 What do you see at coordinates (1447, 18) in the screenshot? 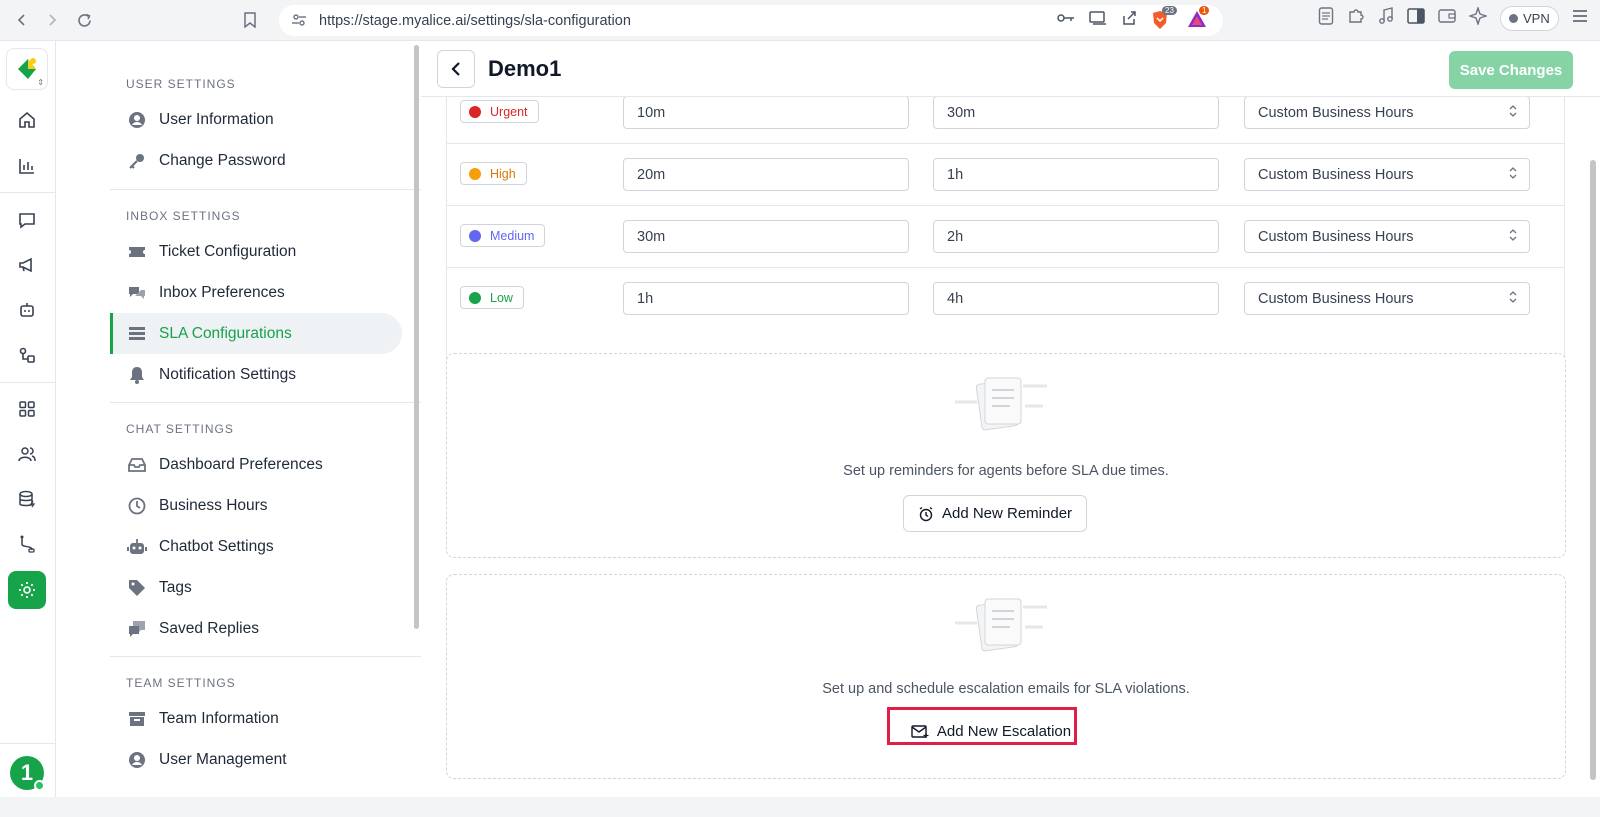
I see `wallet-icon` at bounding box center [1447, 18].